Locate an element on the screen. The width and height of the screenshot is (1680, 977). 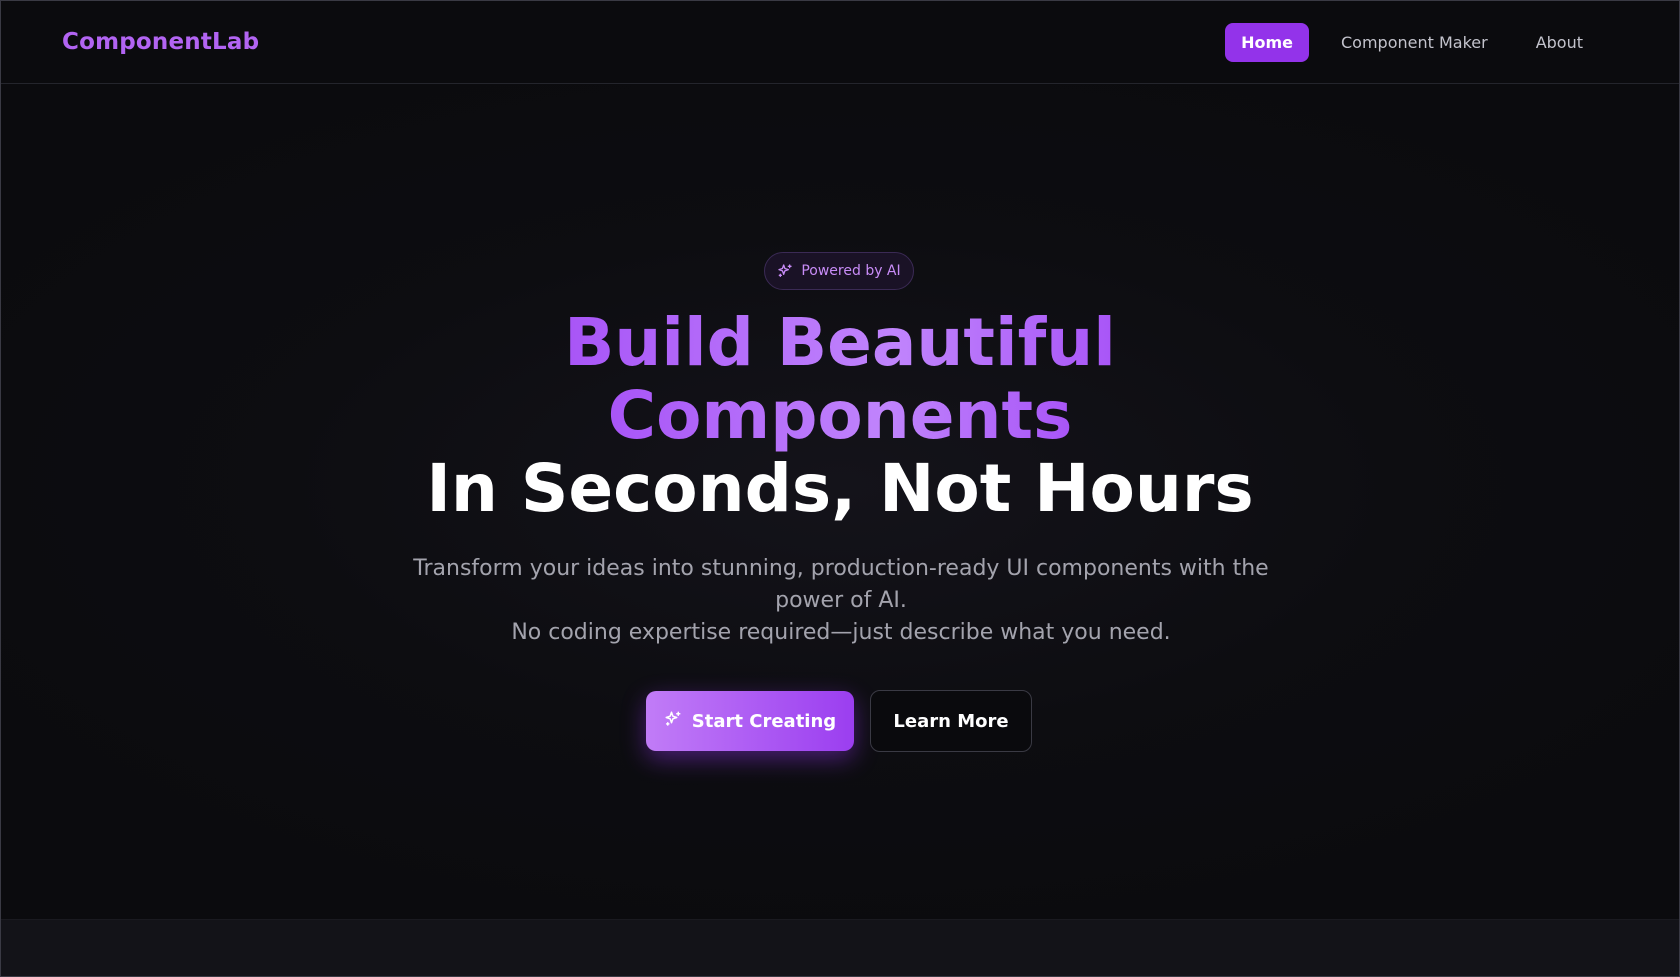
nav-home: Home is located at coordinates (1267, 42).